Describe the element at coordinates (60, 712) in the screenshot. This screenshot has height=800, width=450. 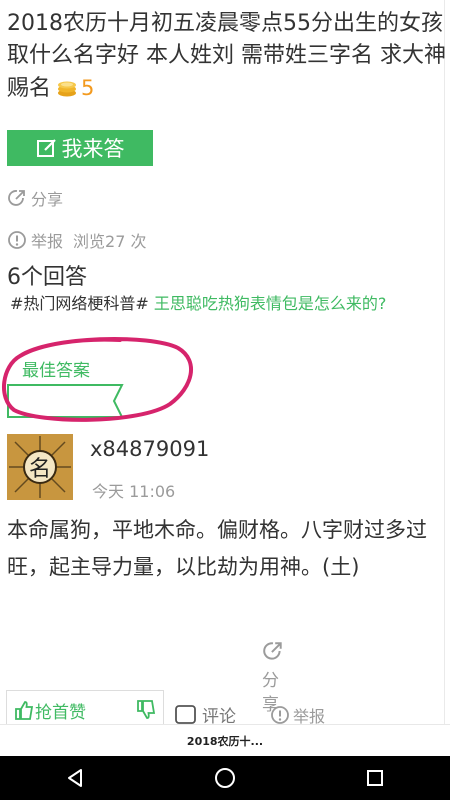
I see `like-label: 抢首赞` at that location.